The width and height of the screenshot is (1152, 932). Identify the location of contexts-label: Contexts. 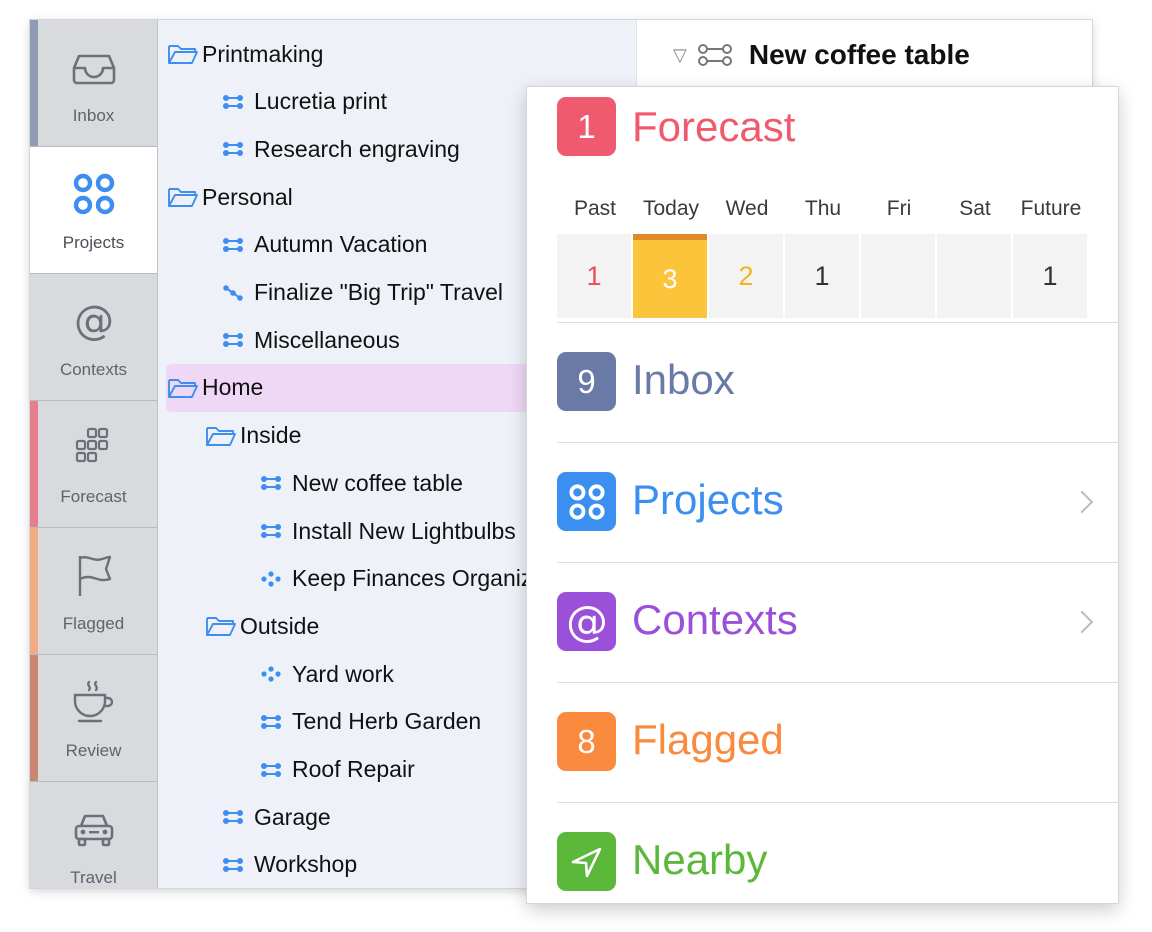
(715, 619).